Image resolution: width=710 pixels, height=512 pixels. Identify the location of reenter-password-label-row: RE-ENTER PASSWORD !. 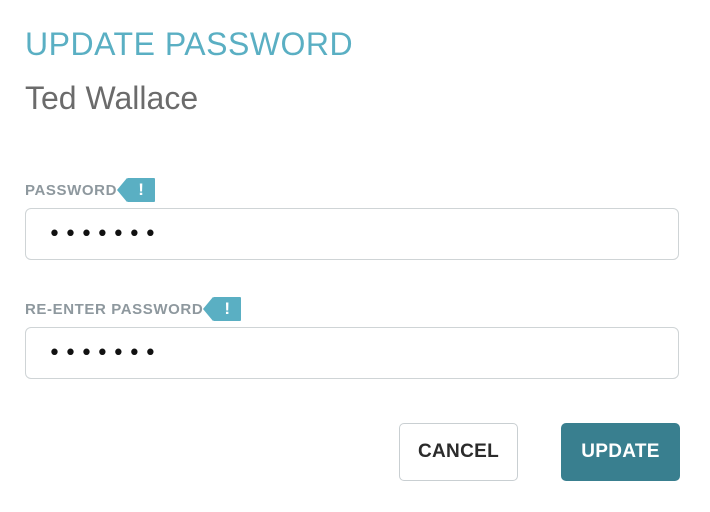
(133, 309).